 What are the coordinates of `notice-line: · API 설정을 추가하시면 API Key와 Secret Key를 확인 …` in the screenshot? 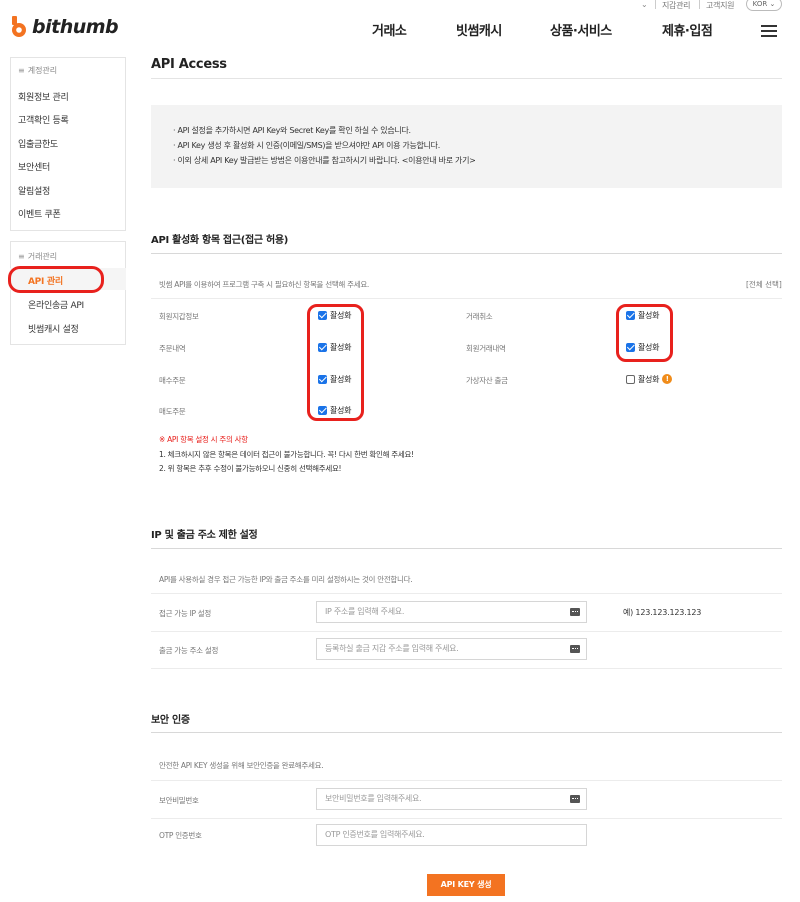 It's located at (292, 130).